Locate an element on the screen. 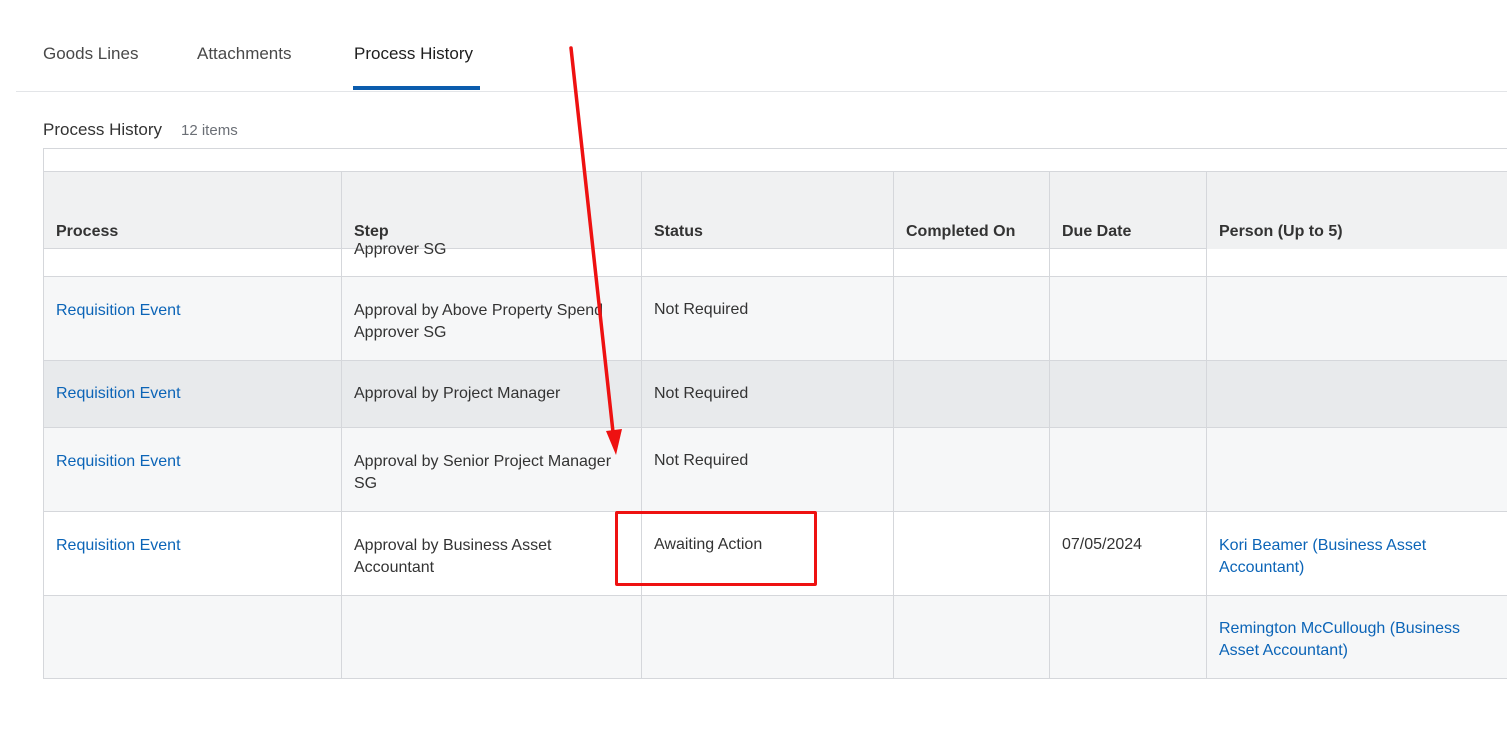 The width and height of the screenshot is (1507, 732). step-text: Approver SG is located at coordinates (400, 332).